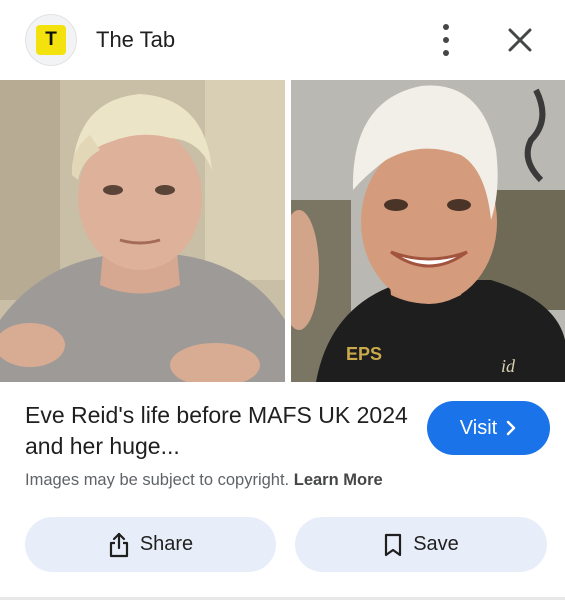  I want to click on more-options-button, so click(446, 40).